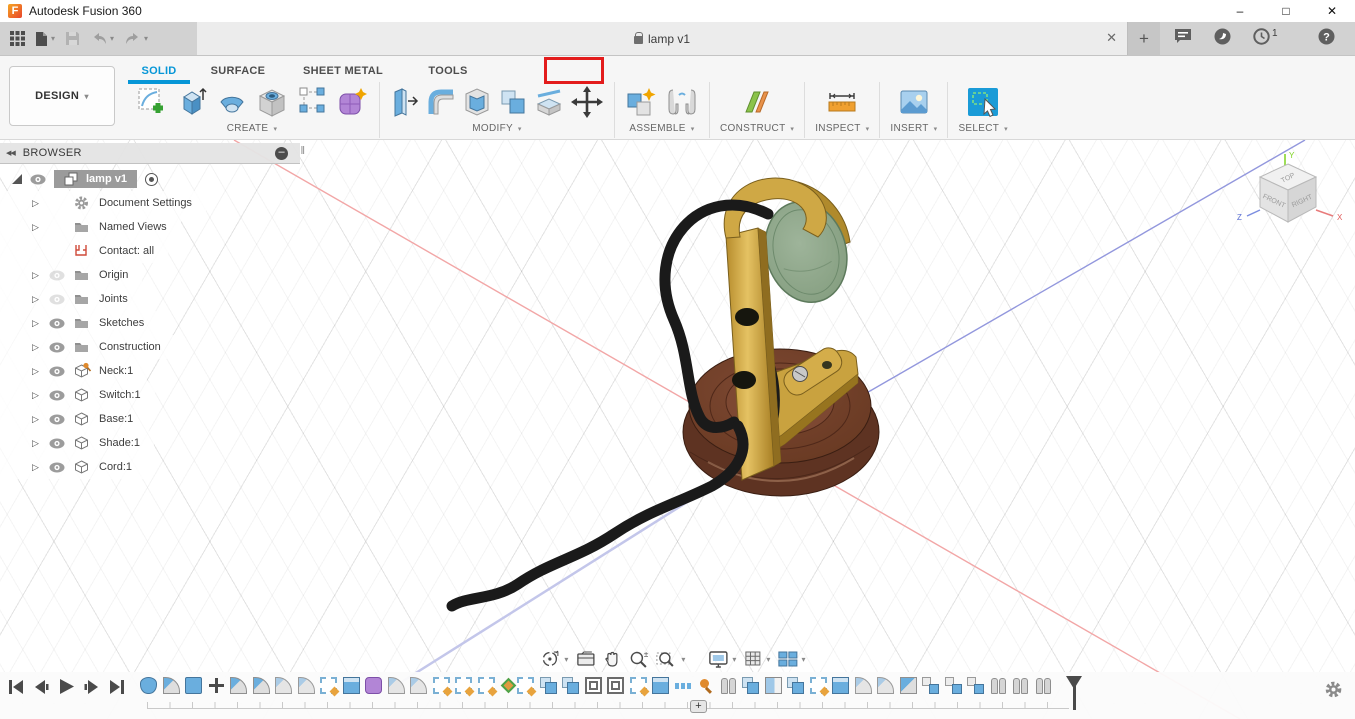  What do you see at coordinates (73, 467) in the screenshot?
I see `list-item: ▷ Cord:1` at bounding box center [73, 467].